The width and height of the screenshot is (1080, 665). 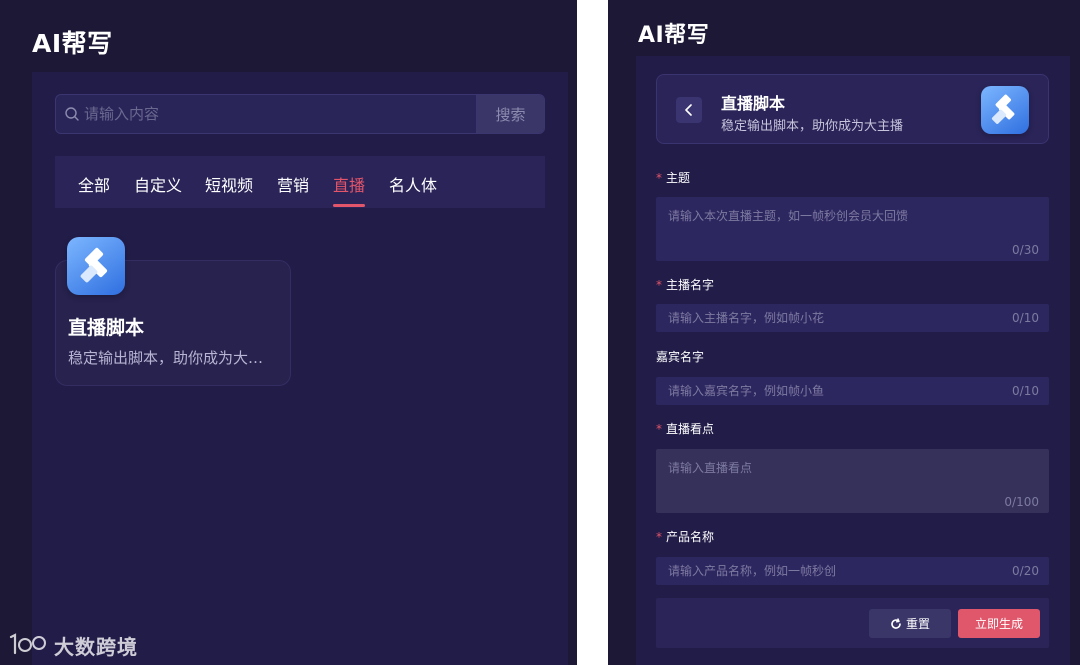 What do you see at coordinates (685, 285) in the screenshot?
I see `host-name-label: * 主播名字` at bounding box center [685, 285].